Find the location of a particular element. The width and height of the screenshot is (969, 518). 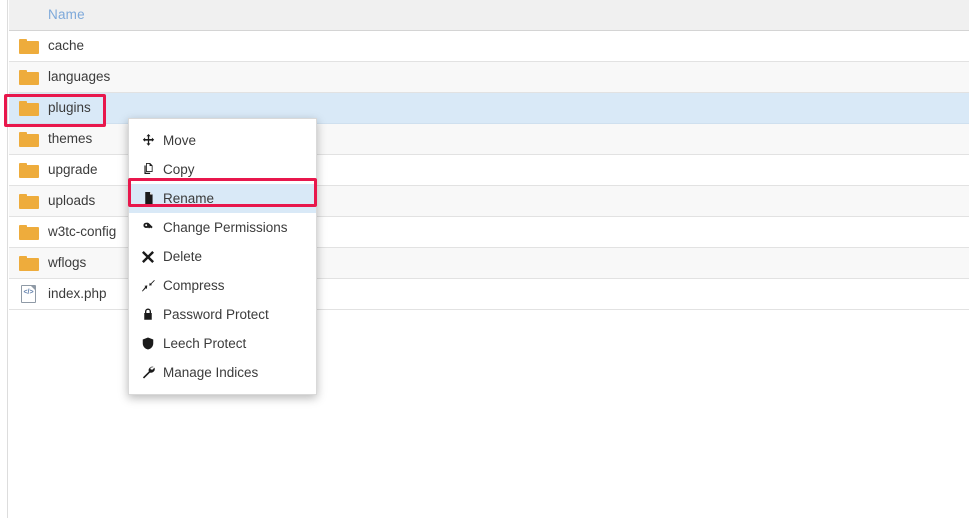

context-menu-item-change-permissions: Change Permissions is located at coordinates (222, 227).